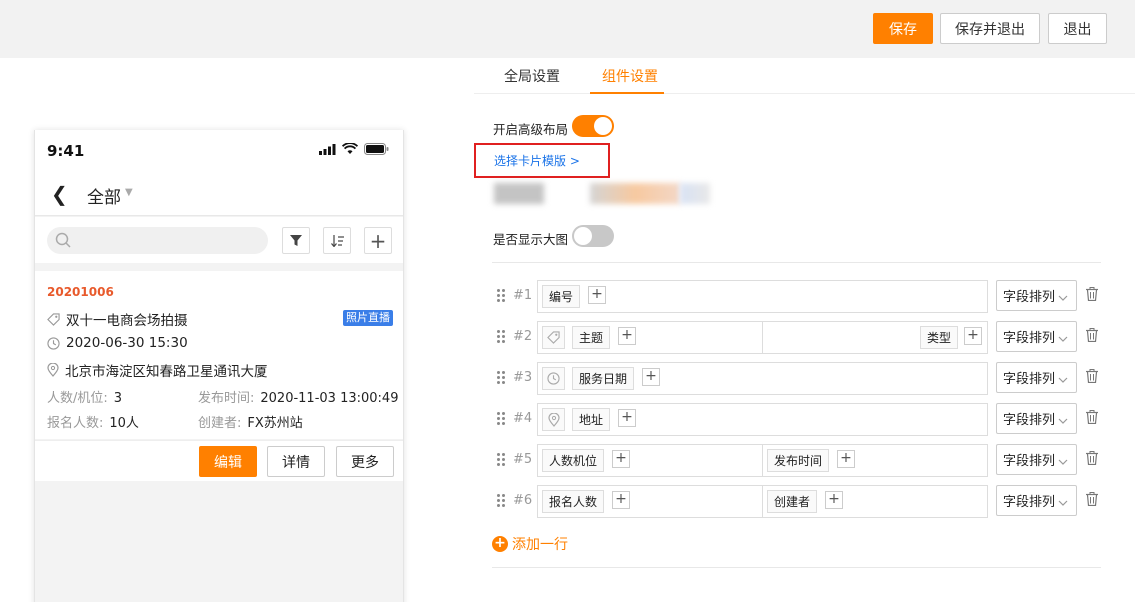  What do you see at coordinates (542, 160) in the screenshot?
I see `select-card-template-link: 选择卡片模版 >` at bounding box center [542, 160].